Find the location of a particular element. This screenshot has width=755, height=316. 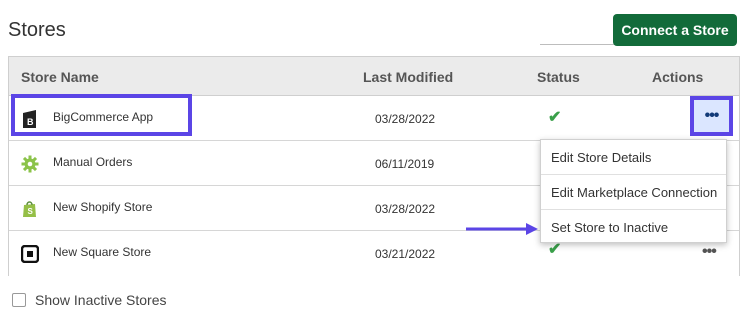

svg-text: S is located at coordinates (31, 211).